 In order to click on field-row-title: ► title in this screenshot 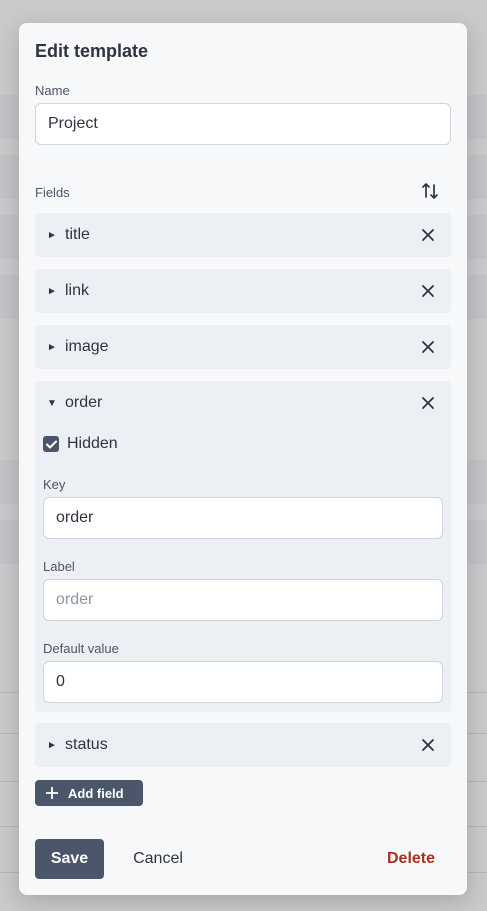, I will do `click(243, 235)`.